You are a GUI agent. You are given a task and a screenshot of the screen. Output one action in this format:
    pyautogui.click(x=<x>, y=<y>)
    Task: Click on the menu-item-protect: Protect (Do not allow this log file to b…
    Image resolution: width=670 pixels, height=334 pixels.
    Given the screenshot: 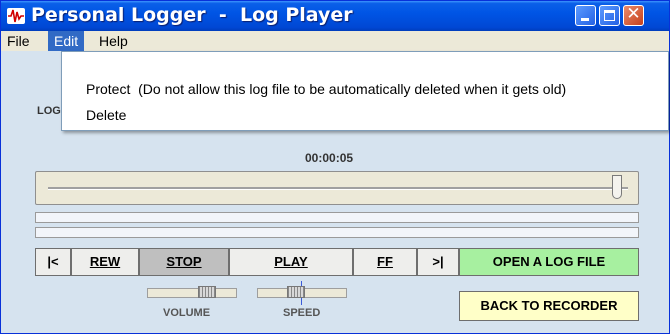 What is the action you would take?
    pyautogui.click(x=326, y=89)
    